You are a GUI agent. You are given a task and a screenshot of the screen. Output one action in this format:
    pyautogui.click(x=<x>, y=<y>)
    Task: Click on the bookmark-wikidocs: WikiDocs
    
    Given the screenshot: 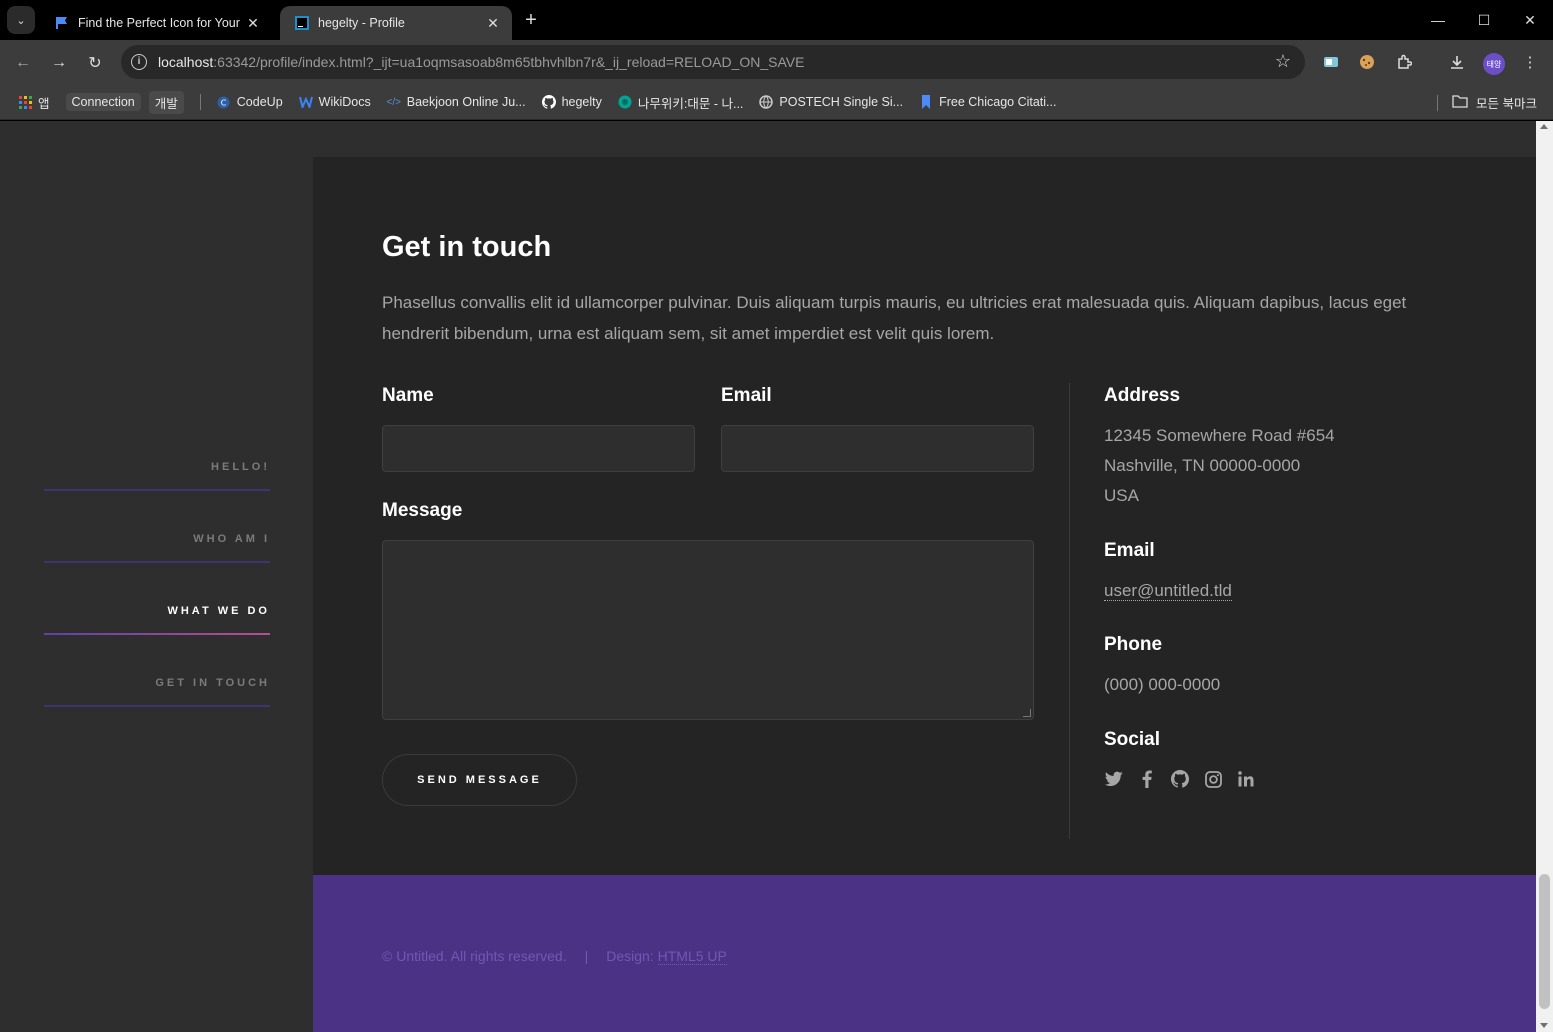 What is the action you would take?
    pyautogui.click(x=334, y=102)
    